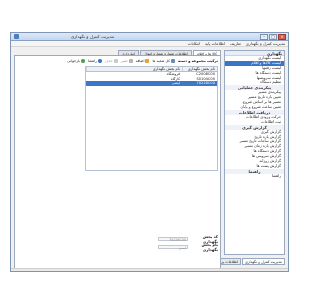 This screenshot has width=320, height=299. Describe the element at coordinates (16, 37) in the screenshot. I see `app-icon` at that location.